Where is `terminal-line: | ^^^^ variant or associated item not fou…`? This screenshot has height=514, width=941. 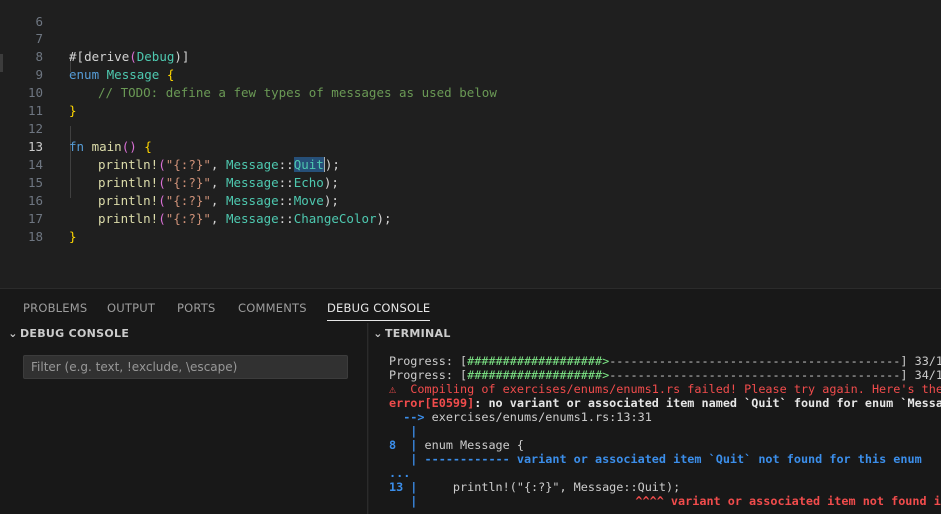
terminal-line: | ^^^^ variant or associated item not fou… is located at coordinates (665, 501).